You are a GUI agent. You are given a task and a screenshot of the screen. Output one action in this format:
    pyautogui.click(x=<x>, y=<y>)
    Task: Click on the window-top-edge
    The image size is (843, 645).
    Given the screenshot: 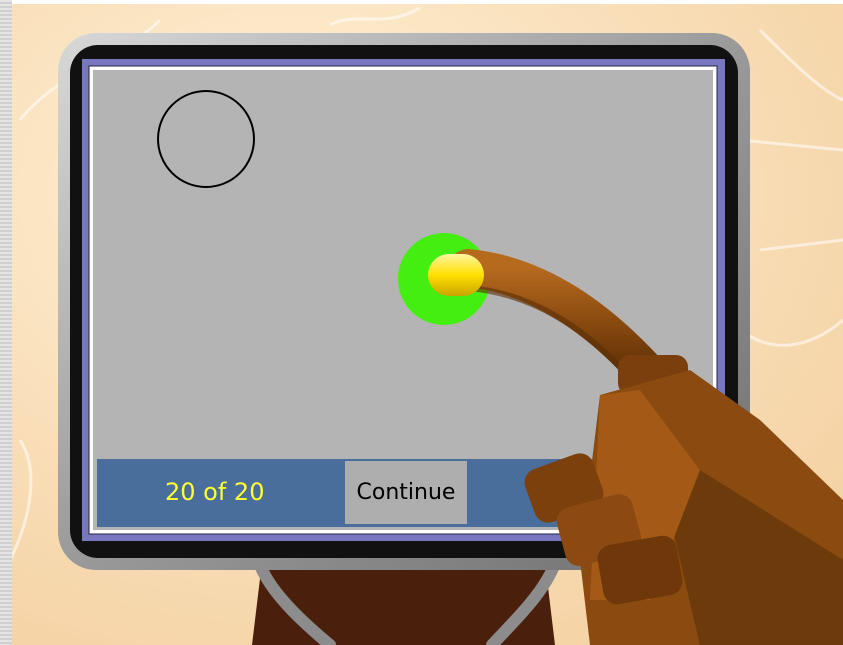 What is the action you would take?
    pyautogui.click(x=421, y=2)
    